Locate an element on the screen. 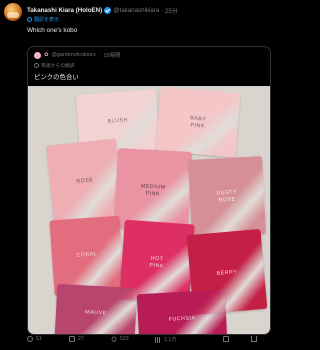  repost-icon is located at coordinates (72, 339).